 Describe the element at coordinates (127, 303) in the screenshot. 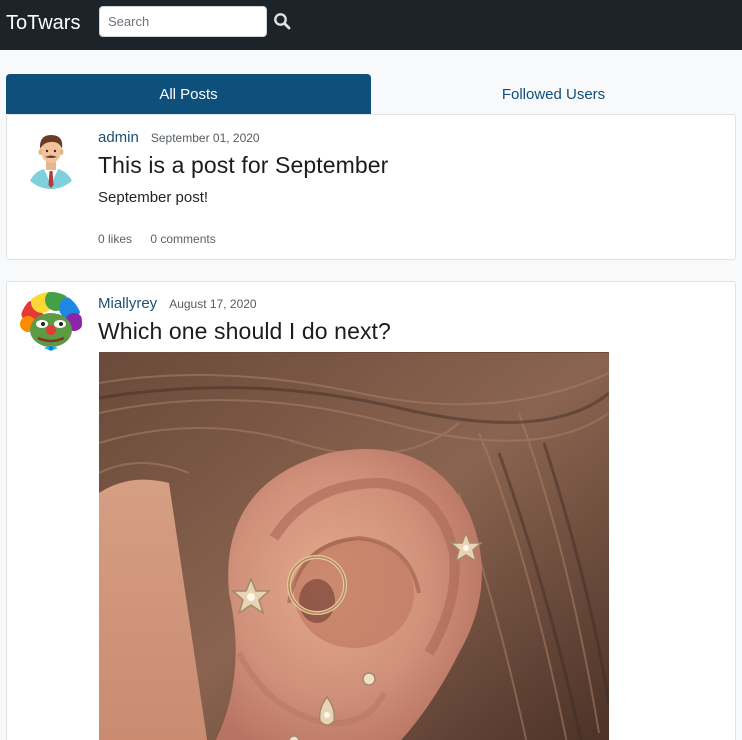

I see `author-link: Miallyrey` at that location.